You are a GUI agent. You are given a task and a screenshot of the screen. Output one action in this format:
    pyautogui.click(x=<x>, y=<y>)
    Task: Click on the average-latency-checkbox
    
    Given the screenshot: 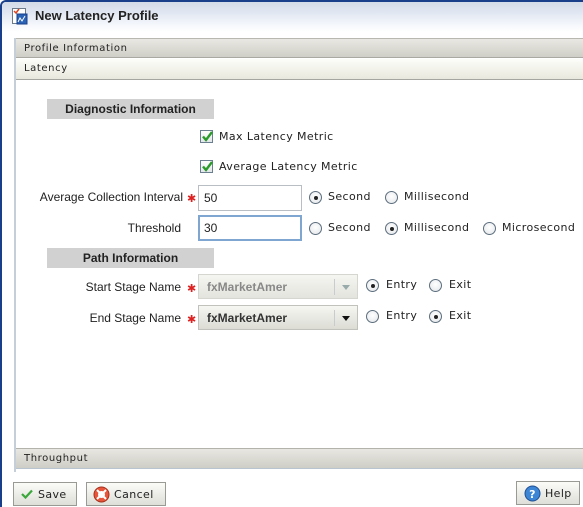 What is the action you would take?
    pyautogui.click(x=206, y=166)
    